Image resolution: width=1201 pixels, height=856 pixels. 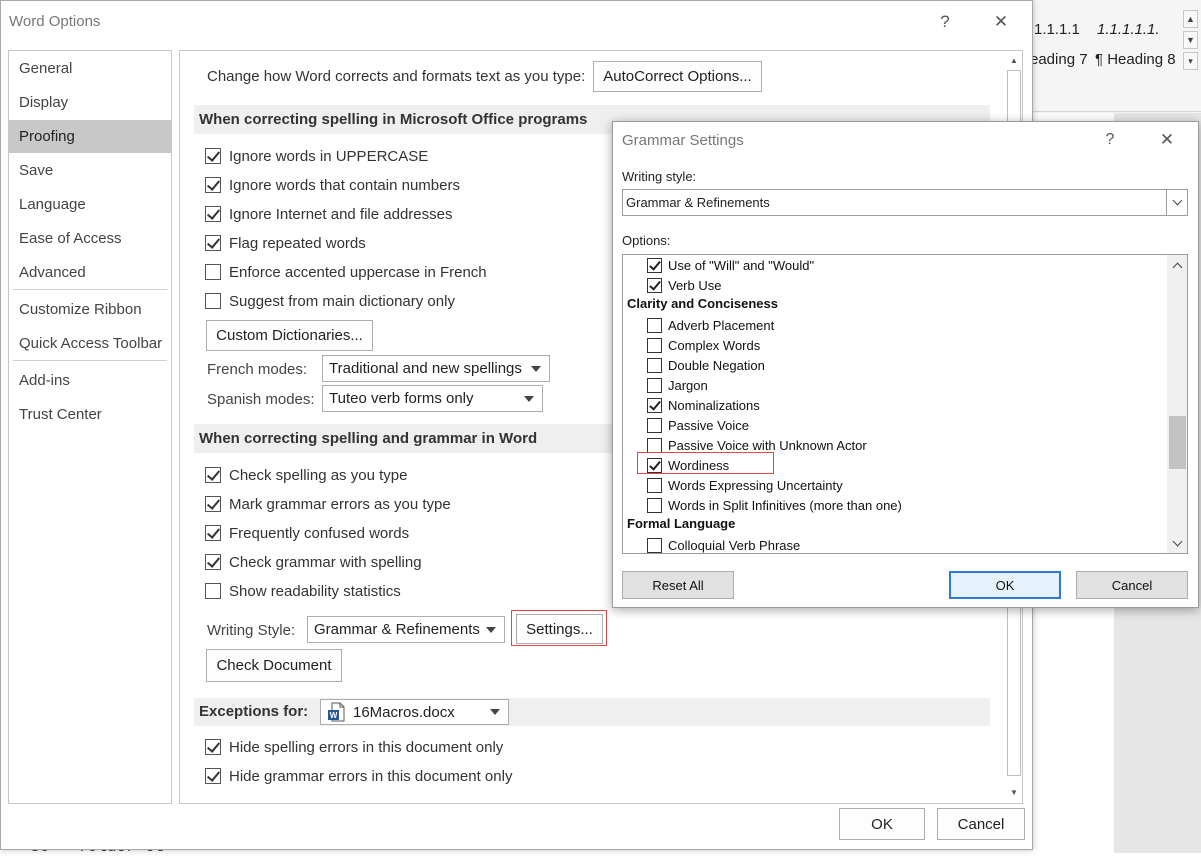 I want to click on scroll-down-icon: ▼, so click(x=1014, y=792).